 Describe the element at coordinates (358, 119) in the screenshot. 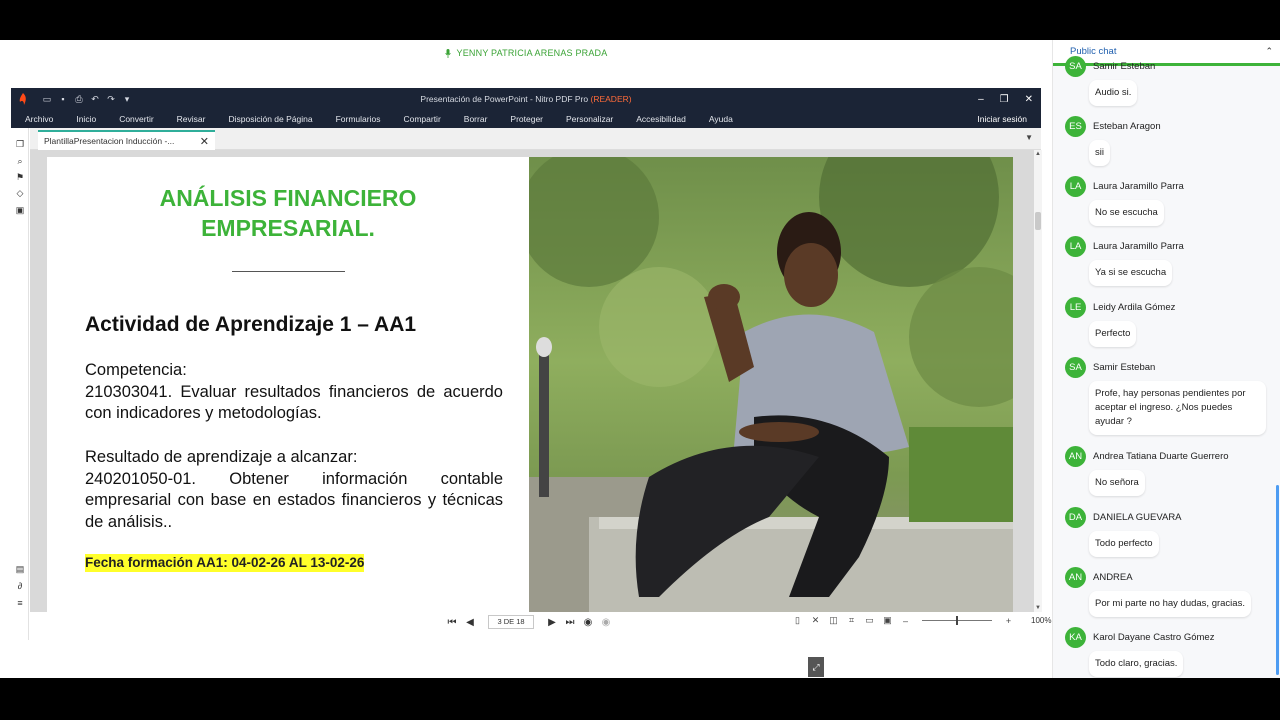

I see `menu-formularios: Formularios` at that location.